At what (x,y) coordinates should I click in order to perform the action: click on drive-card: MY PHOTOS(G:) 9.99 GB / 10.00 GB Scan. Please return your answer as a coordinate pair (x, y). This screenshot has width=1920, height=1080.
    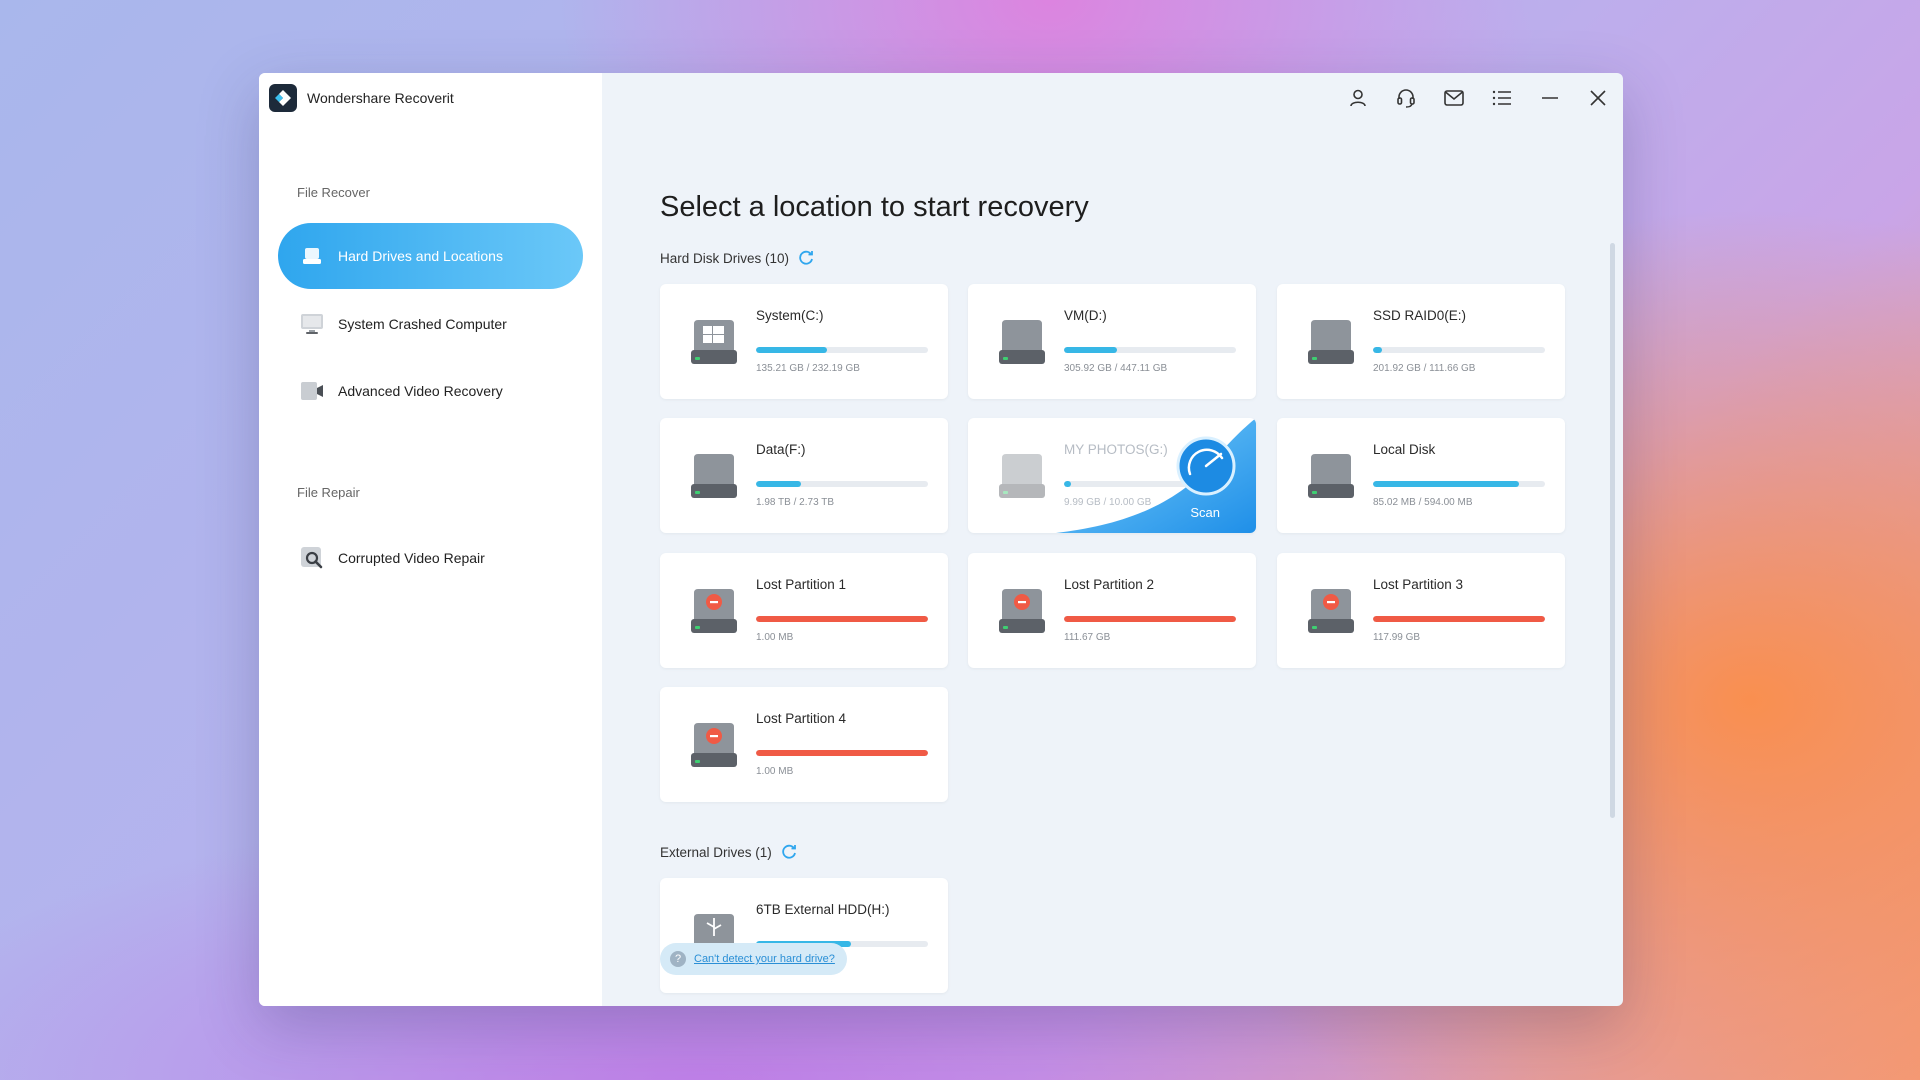
    Looking at the image, I should click on (1112, 475).